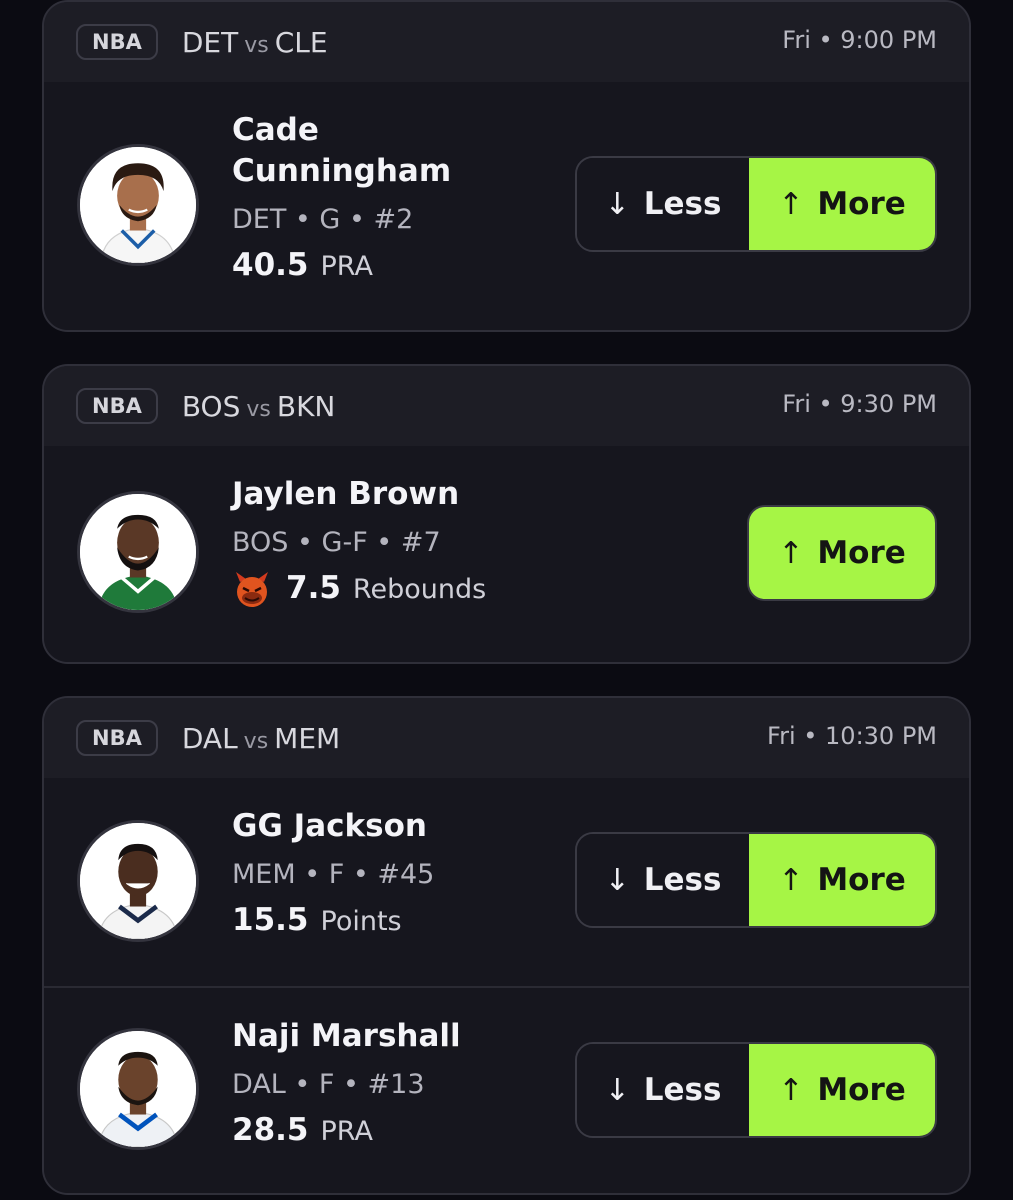 The height and width of the screenshot is (1200, 1013). Describe the element at coordinates (506, 42) in the screenshot. I see `game-header: NBA DET vs CLE Fri • 9:00 PM` at that location.